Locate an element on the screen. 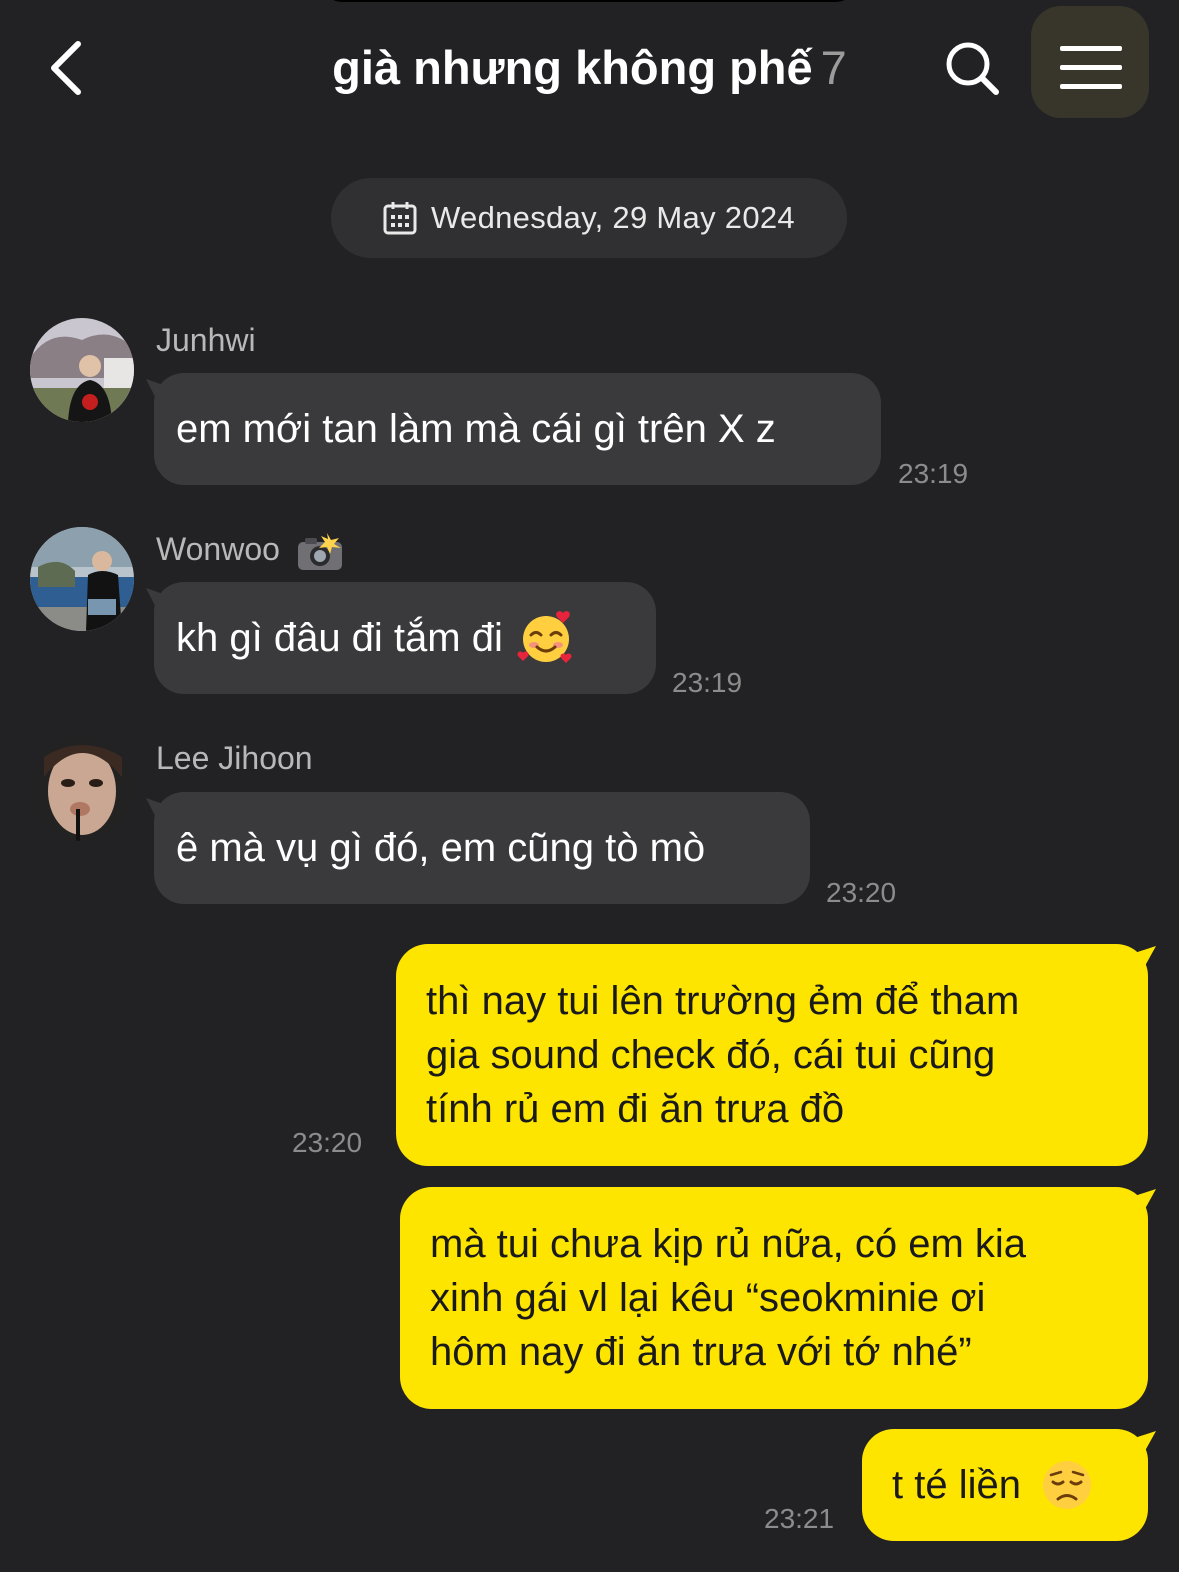 Image resolution: width=1179 pixels, height=1572 pixels. member-count: 7 is located at coordinates (833, 67).